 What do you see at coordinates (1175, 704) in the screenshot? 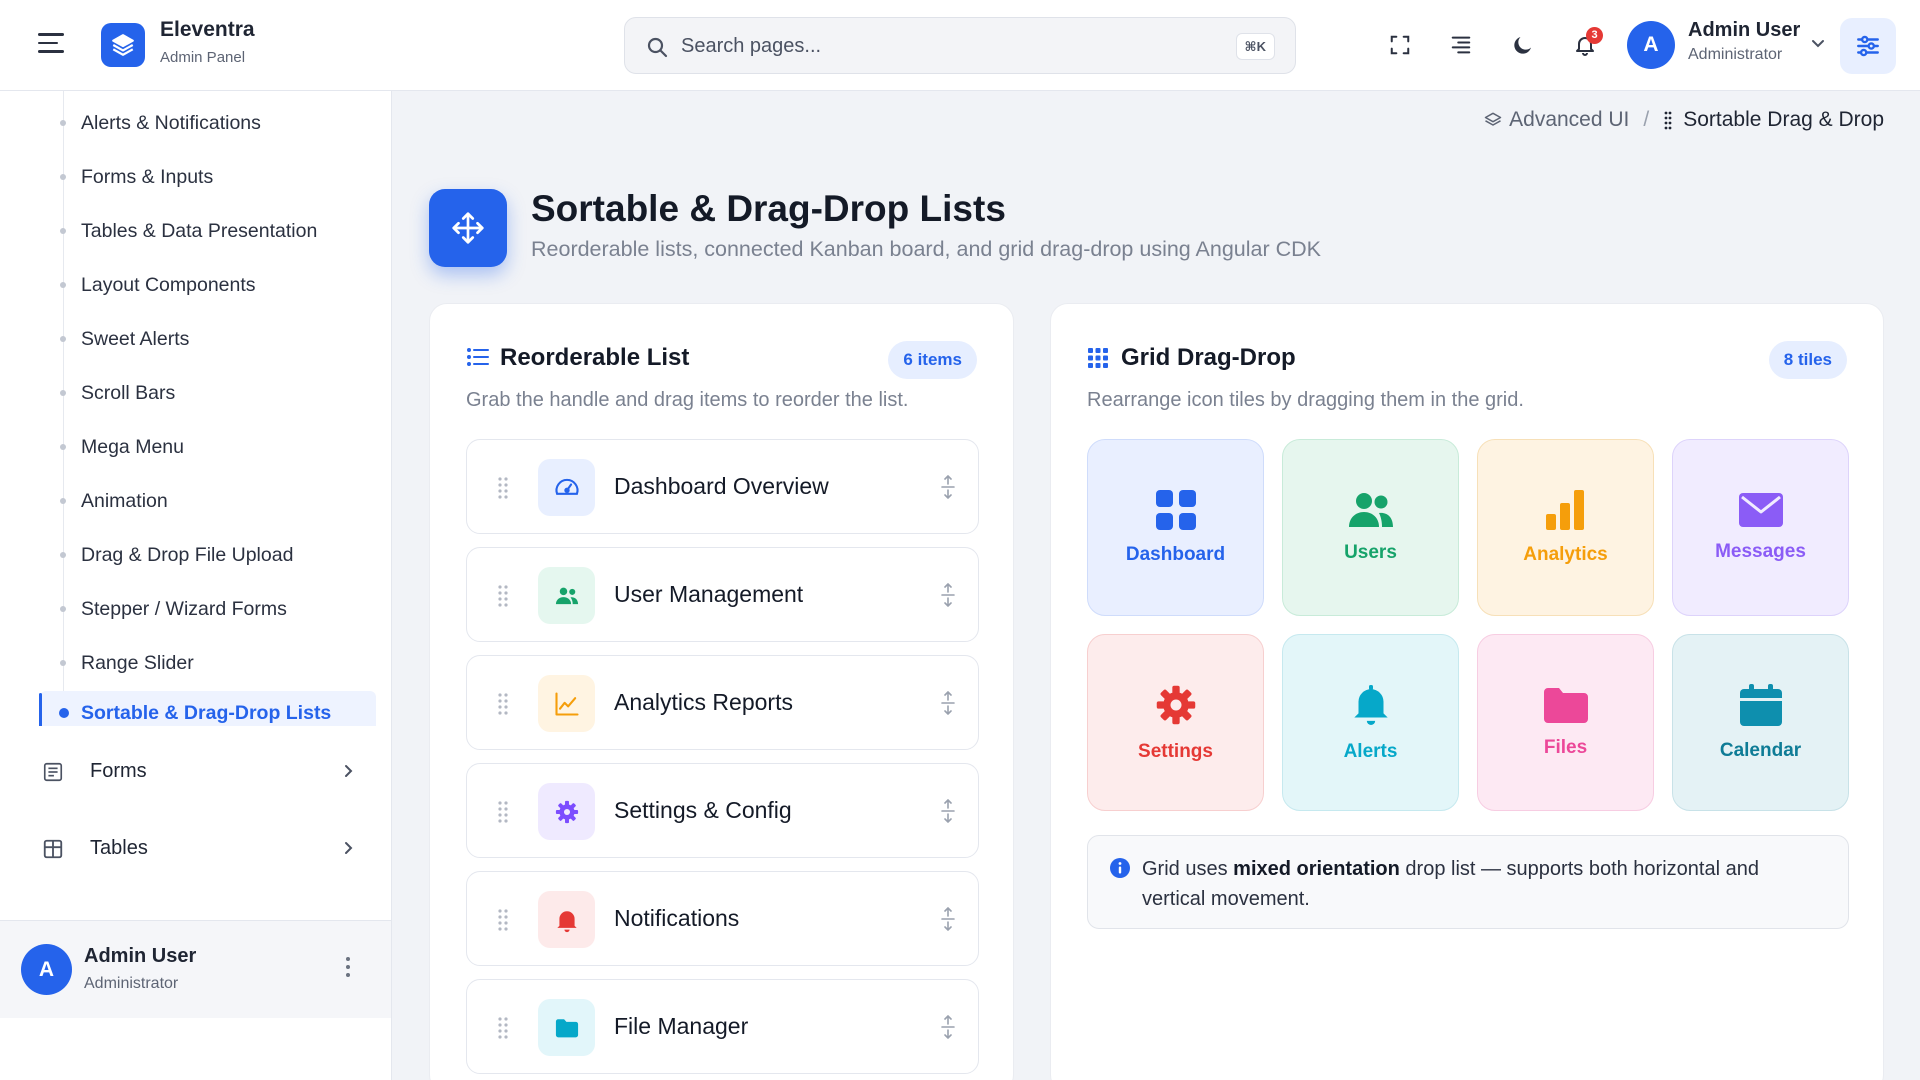
I see `gear-icon` at bounding box center [1175, 704].